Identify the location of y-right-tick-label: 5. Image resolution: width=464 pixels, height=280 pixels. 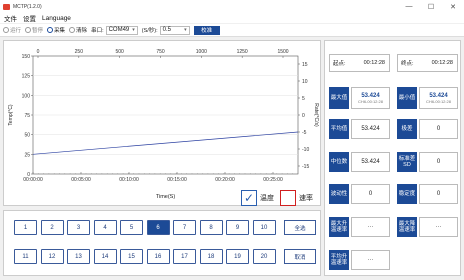
(303, 99).